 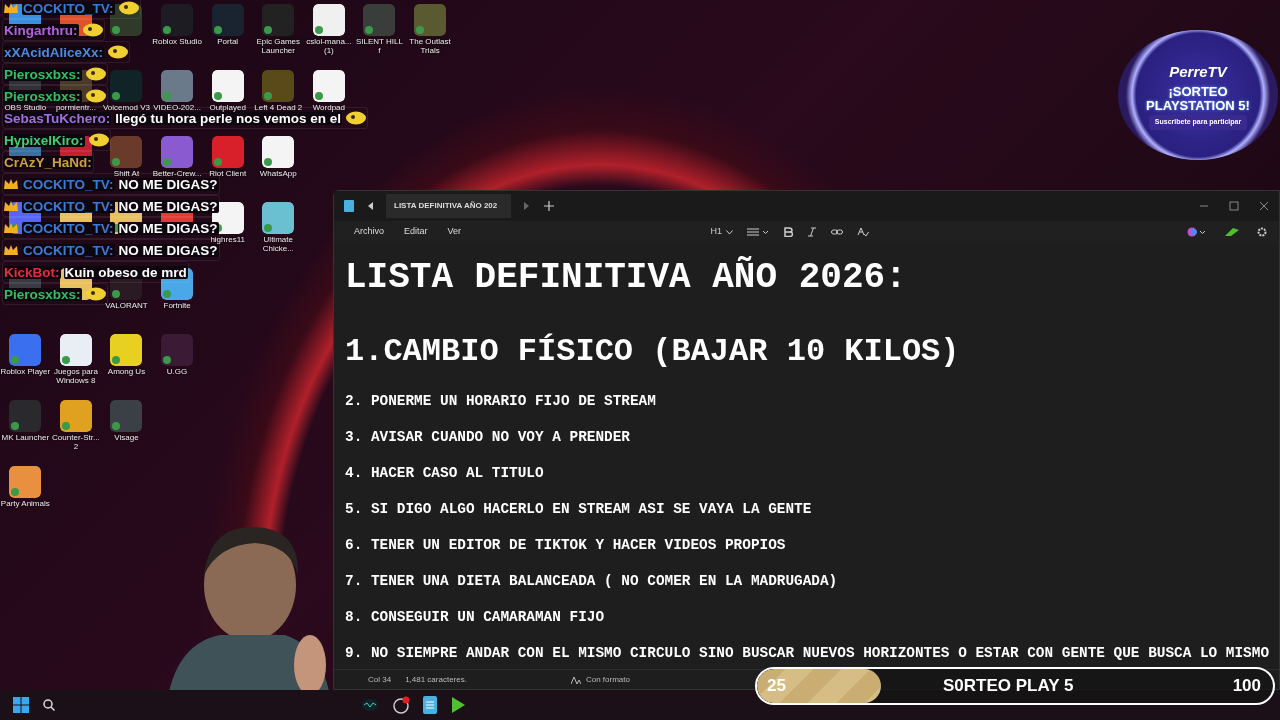 I want to click on giveaway-title: ¡SORTEO PLAYSTATION 5!, so click(x=1198, y=99).